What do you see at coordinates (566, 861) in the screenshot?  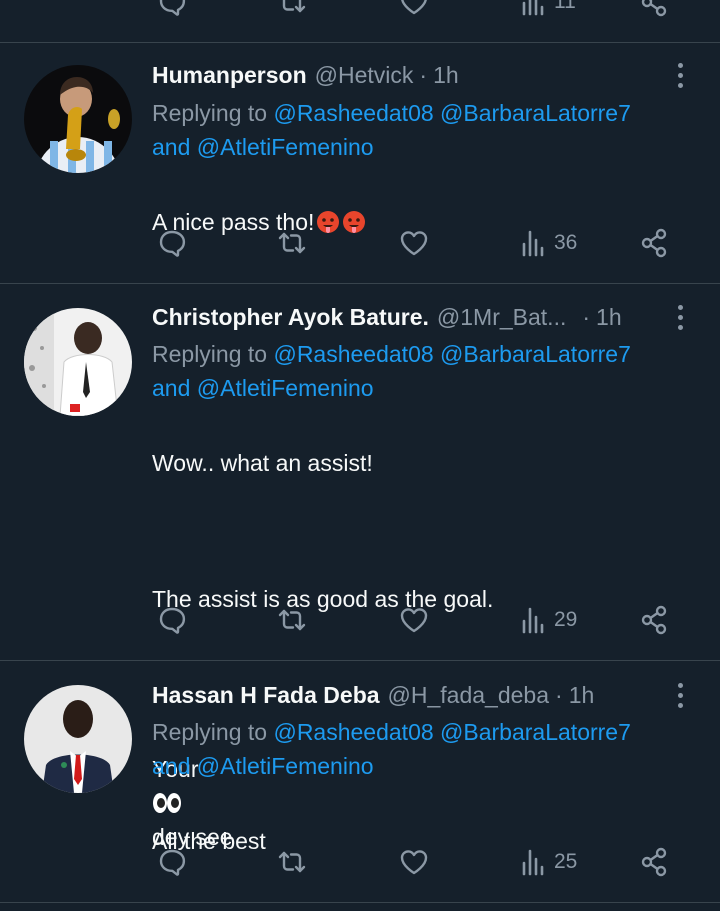 I see `views-count: 25` at bounding box center [566, 861].